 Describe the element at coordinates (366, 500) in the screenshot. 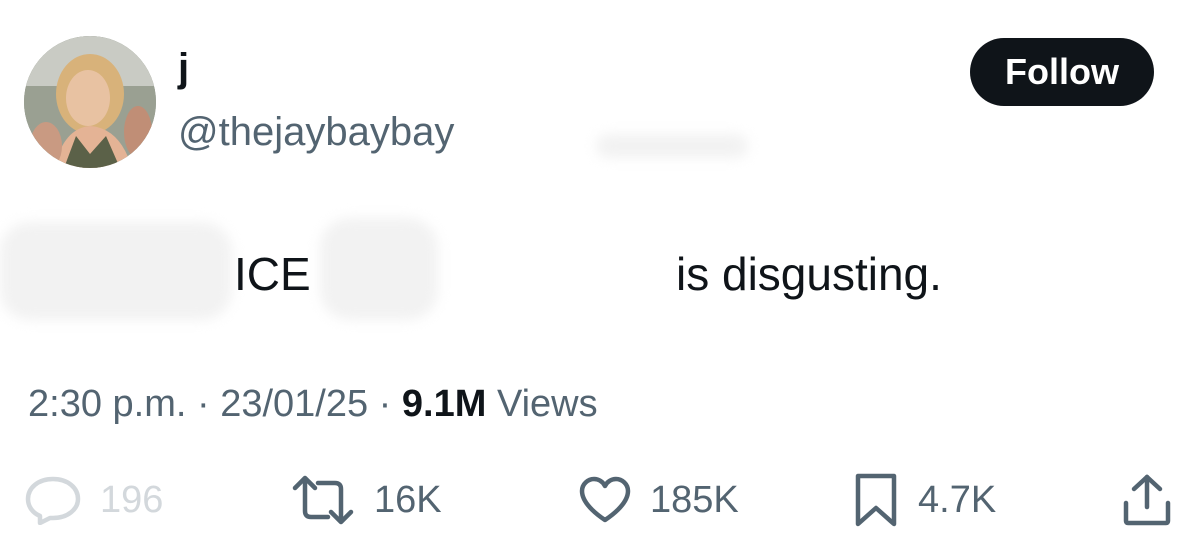

I see `repost-button: 16K` at that location.